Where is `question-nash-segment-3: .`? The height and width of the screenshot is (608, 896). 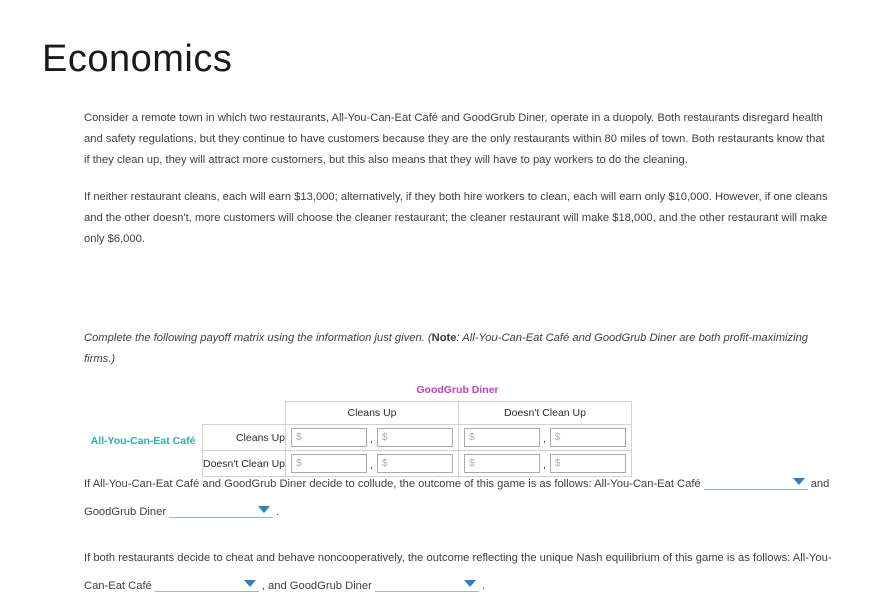
question-nash-segment-3: . is located at coordinates (483, 586).